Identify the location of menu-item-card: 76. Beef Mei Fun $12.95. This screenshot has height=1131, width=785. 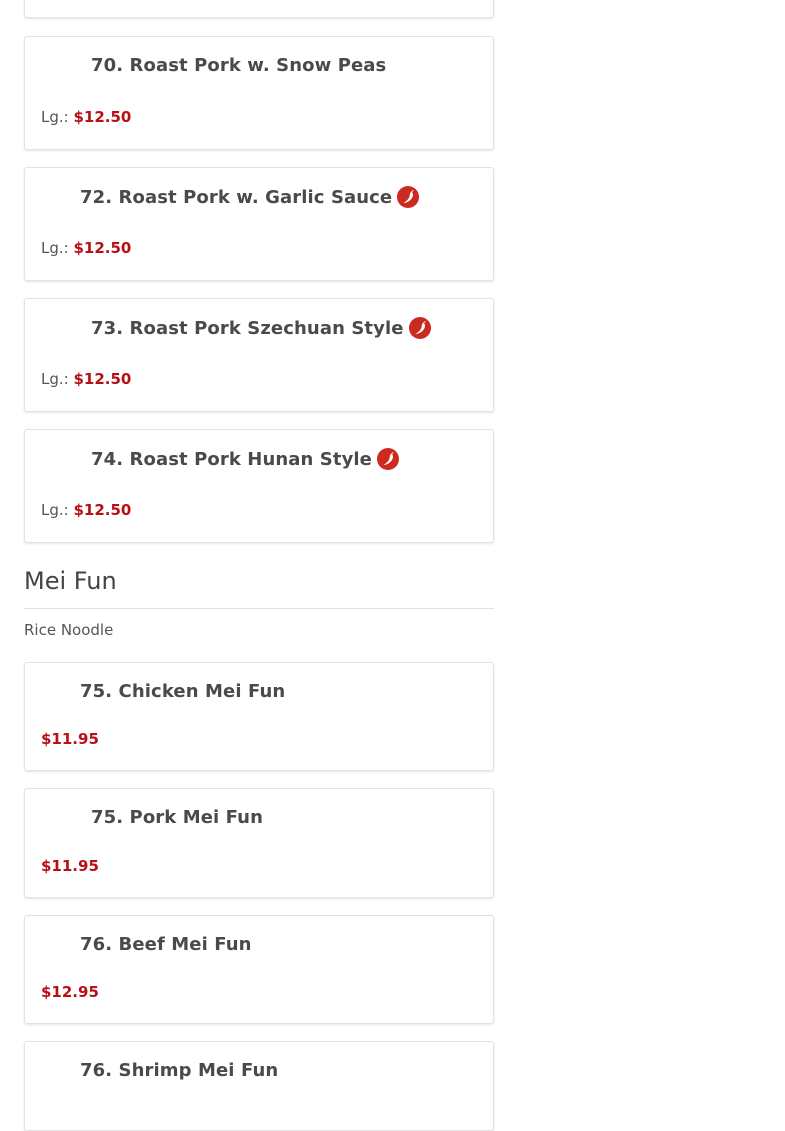
(259, 969).